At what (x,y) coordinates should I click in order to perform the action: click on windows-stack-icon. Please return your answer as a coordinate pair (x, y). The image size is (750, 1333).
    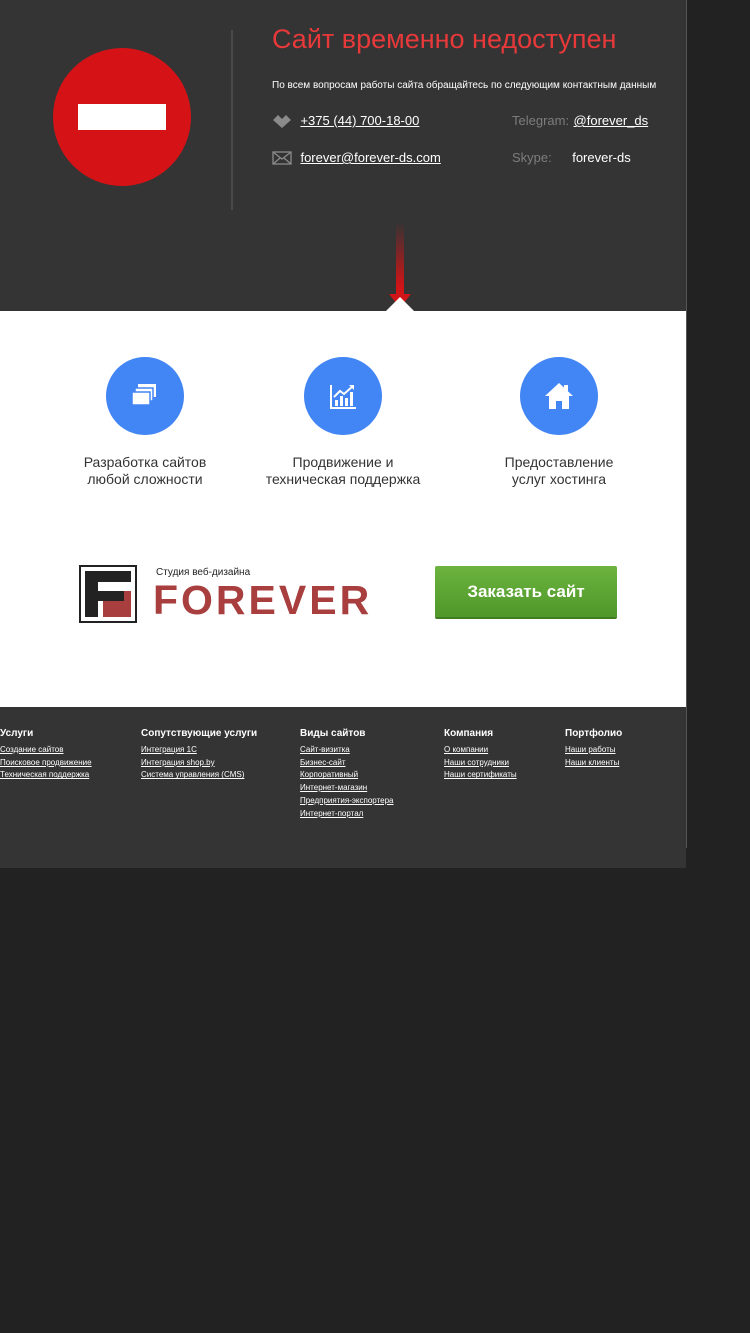
    Looking at the image, I should click on (143, 395).